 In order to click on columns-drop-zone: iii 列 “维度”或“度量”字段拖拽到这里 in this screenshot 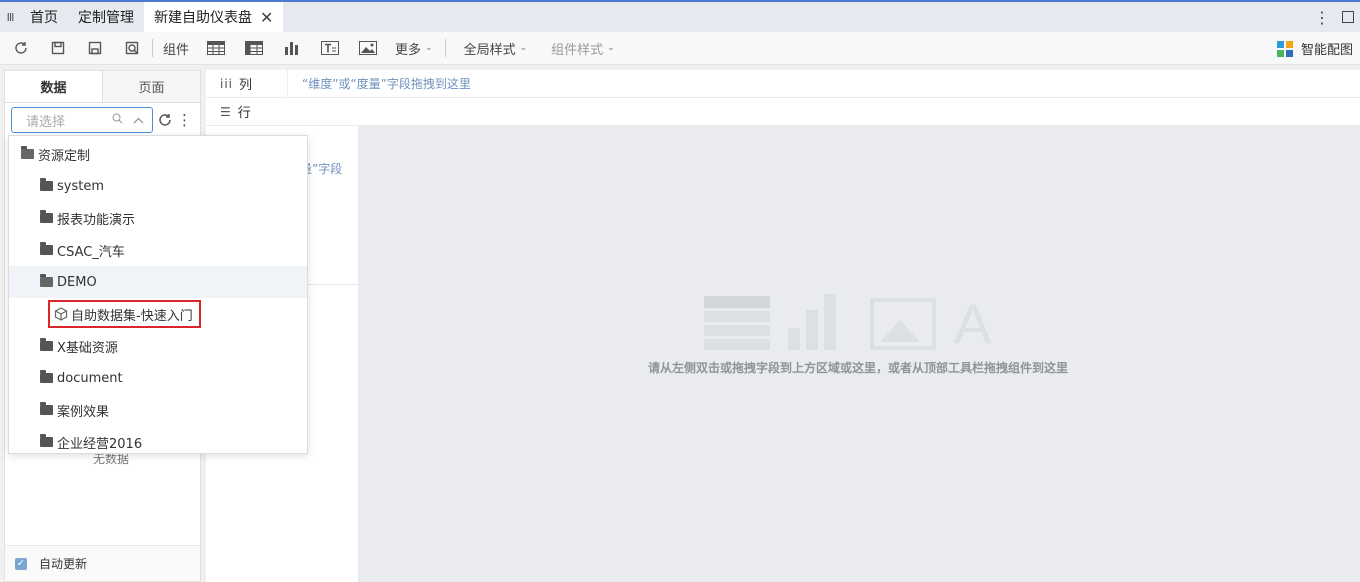, I will do `click(783, 84)`.